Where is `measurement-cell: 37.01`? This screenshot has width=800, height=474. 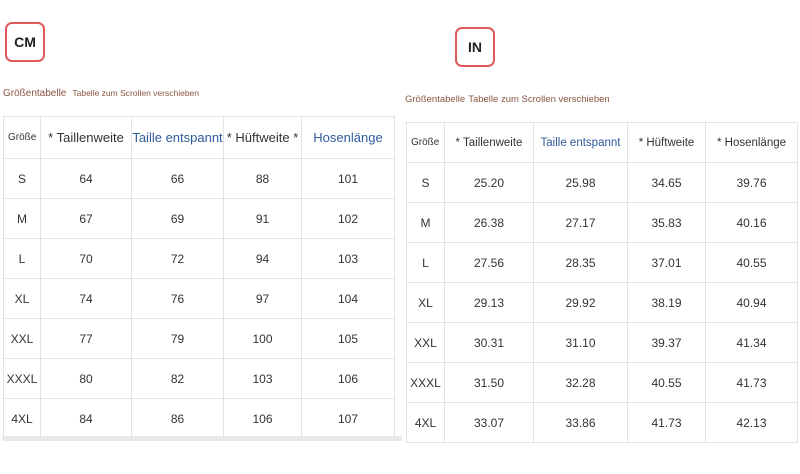
measurement-cell: 37.01 is located at coordinates (666, 262).